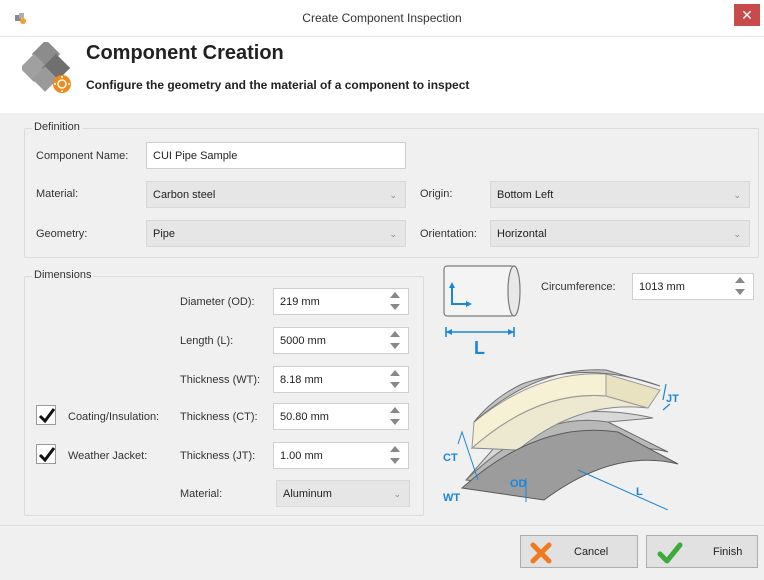 The image size is (764, 580). What do you see at coordinates (220, 380) in the screenshot?
I see `thickness-wt-label: Thickness (WT):` at bounding box center [220, 380].